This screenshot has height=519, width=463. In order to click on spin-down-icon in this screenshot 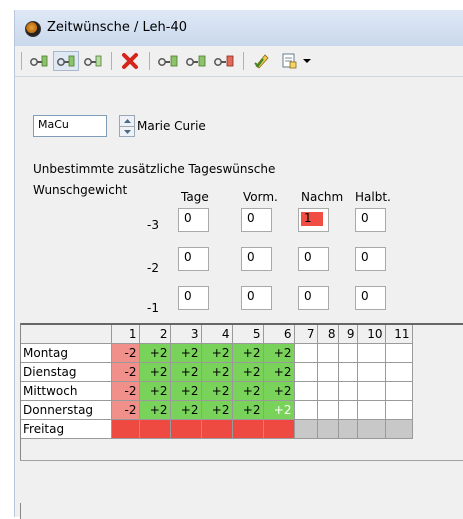, I will do `click(127, 131)`.